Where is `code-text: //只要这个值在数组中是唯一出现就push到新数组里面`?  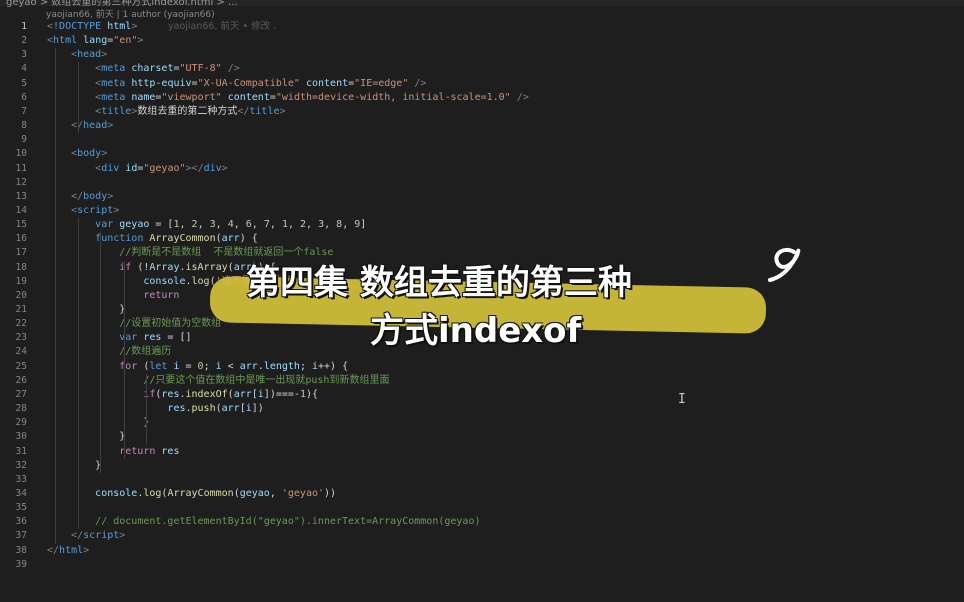
code-text: //只要这个值在数组中是唯一出现就push到新数组里面 is located at coordinates (218, 381).